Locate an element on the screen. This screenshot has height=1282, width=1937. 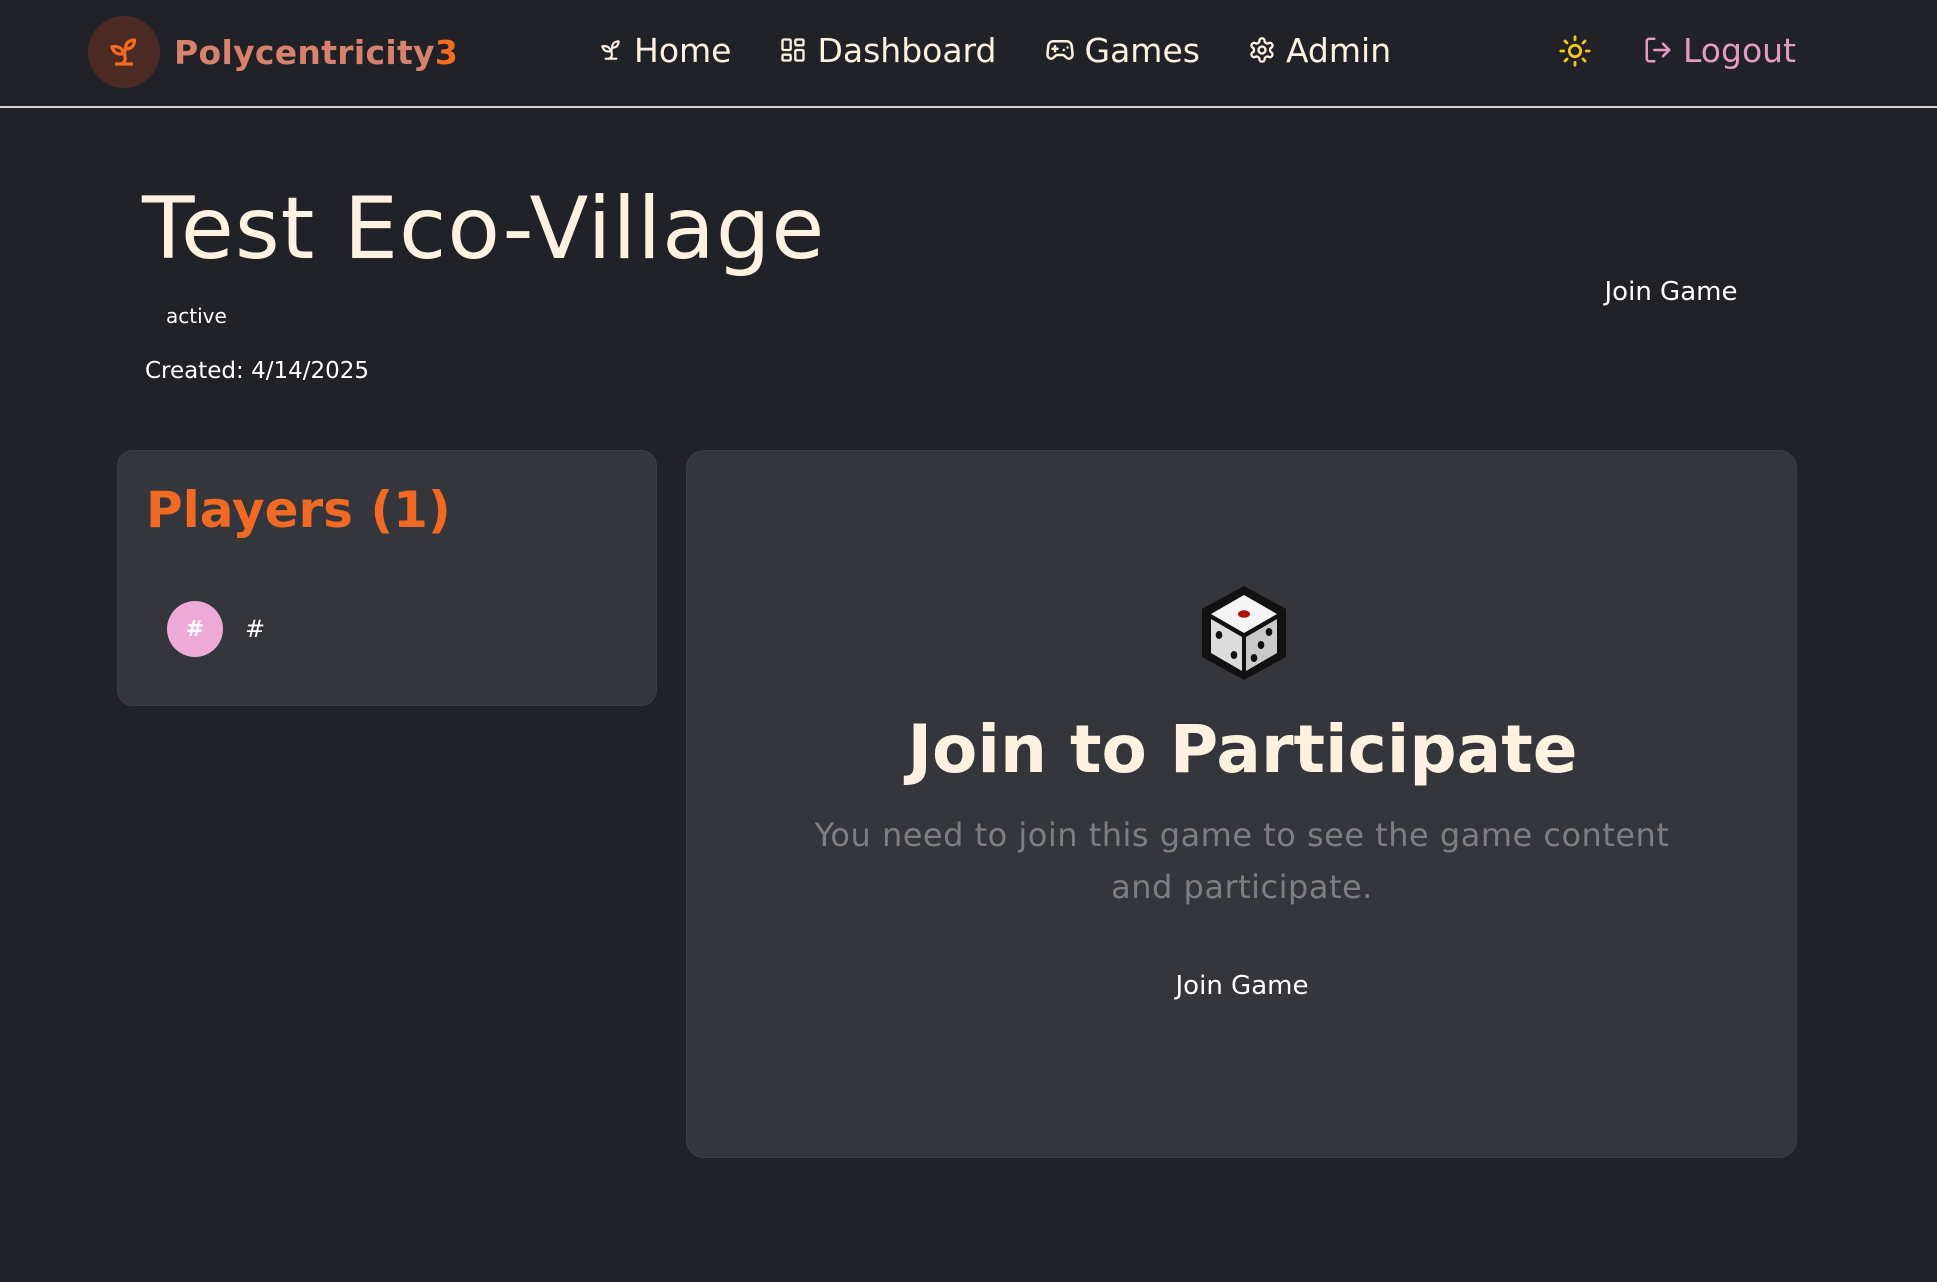
nav-home-label: Home is located at coordinates (683, 50).